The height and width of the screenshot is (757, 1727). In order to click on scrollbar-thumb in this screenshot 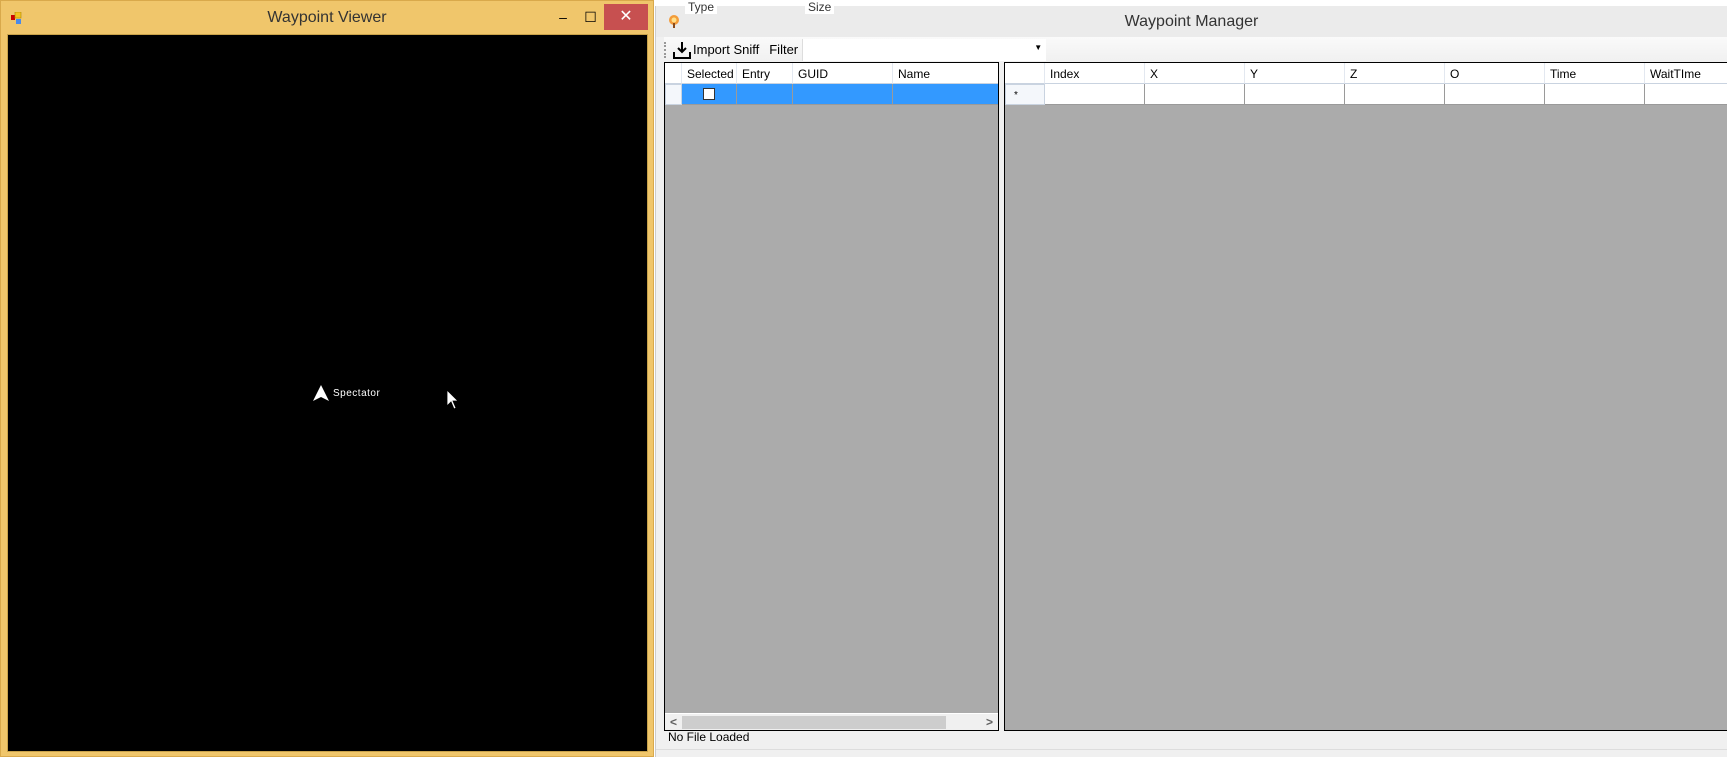, I will do `click(814, 722)`.